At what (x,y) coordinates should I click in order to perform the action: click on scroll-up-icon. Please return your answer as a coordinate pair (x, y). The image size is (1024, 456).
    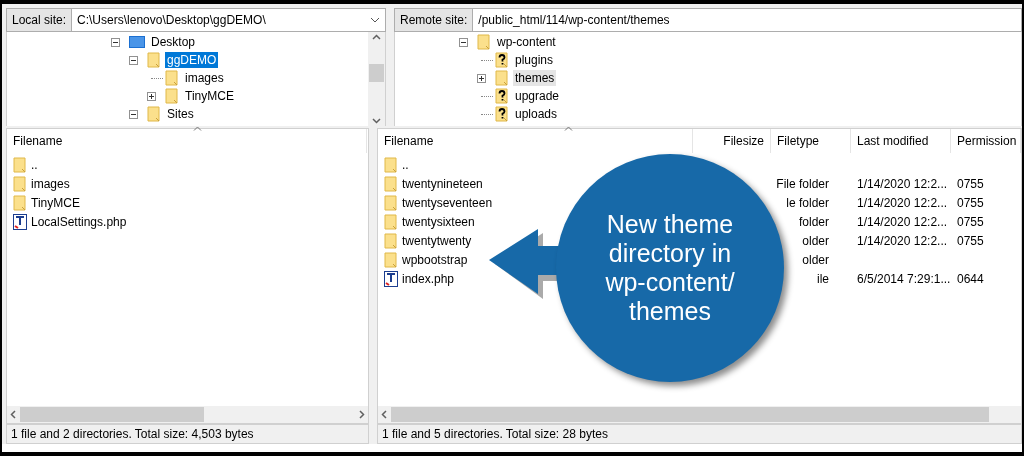
    Looking at the image, I should click on (376, 37).